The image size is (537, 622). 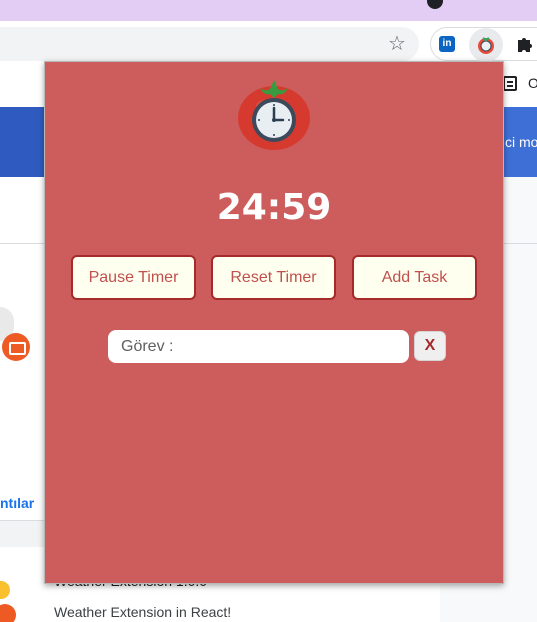 I want to click on page-header-text: ci mo, so click(x=521, y=142).